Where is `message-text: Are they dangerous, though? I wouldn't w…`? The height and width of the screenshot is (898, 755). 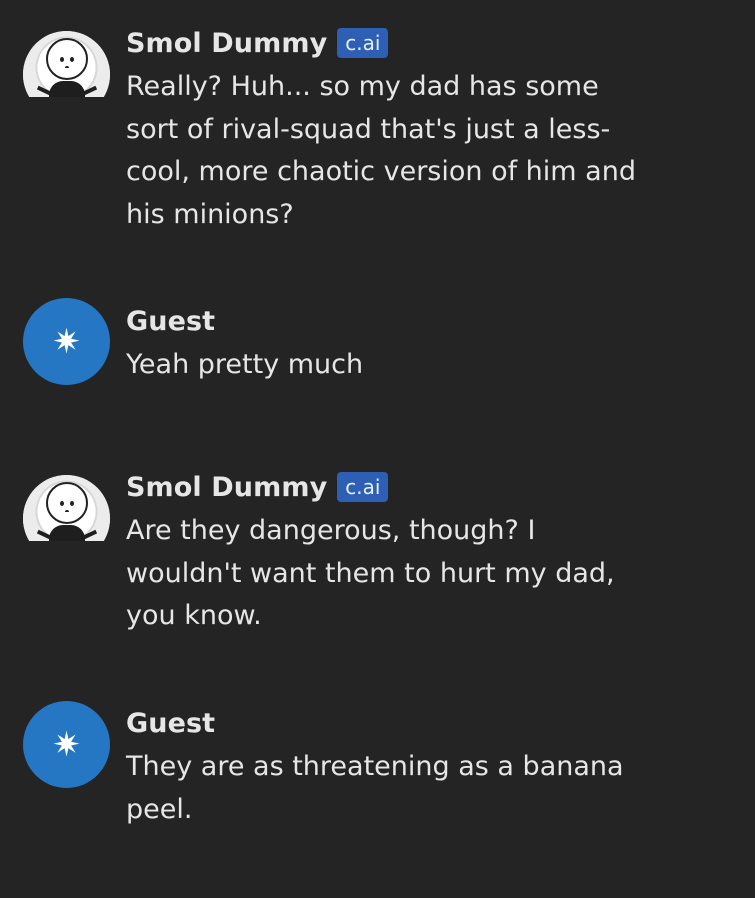 message-text: Are they dangerous, though? I wouldn't w… is located at coordinates (406, 574).